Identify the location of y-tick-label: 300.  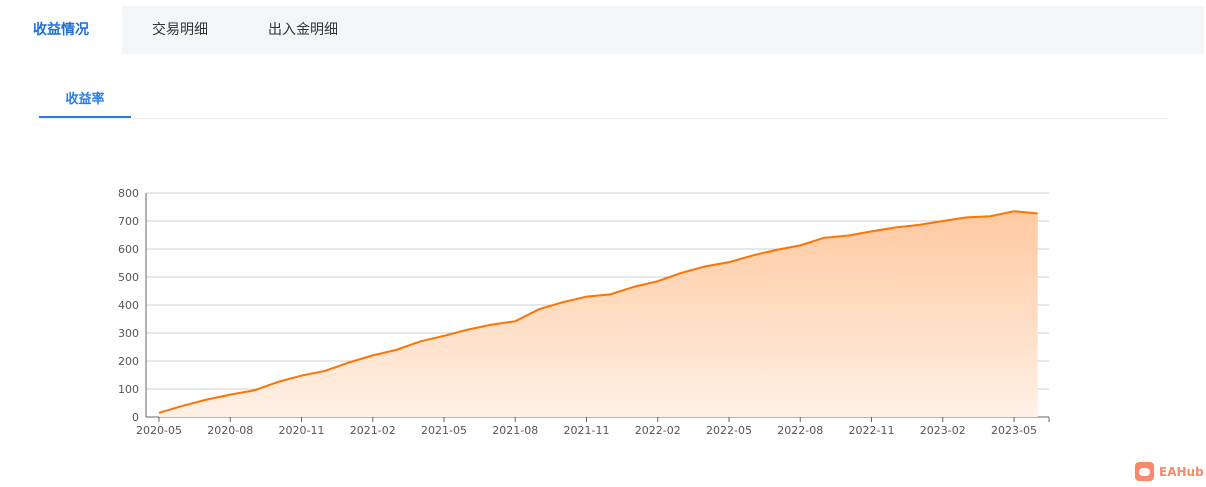
(128, 333).